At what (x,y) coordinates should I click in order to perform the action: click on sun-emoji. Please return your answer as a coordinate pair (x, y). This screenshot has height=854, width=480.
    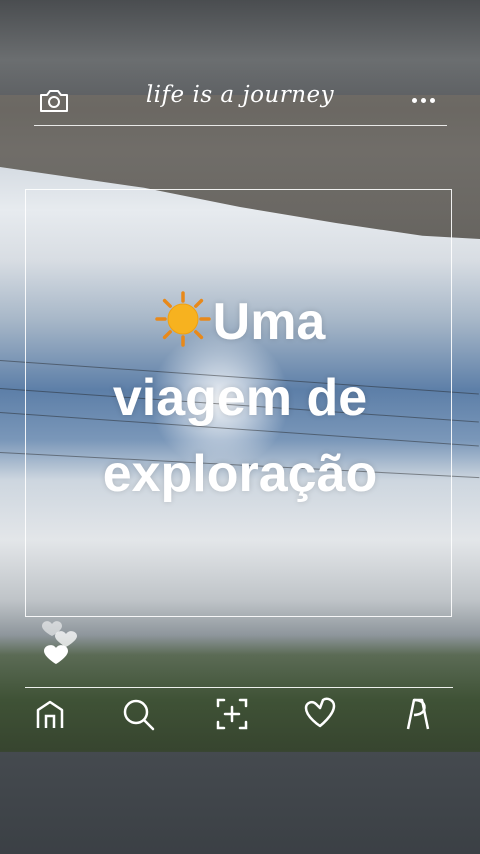
    Looking at the image, I should click on (182, 319).